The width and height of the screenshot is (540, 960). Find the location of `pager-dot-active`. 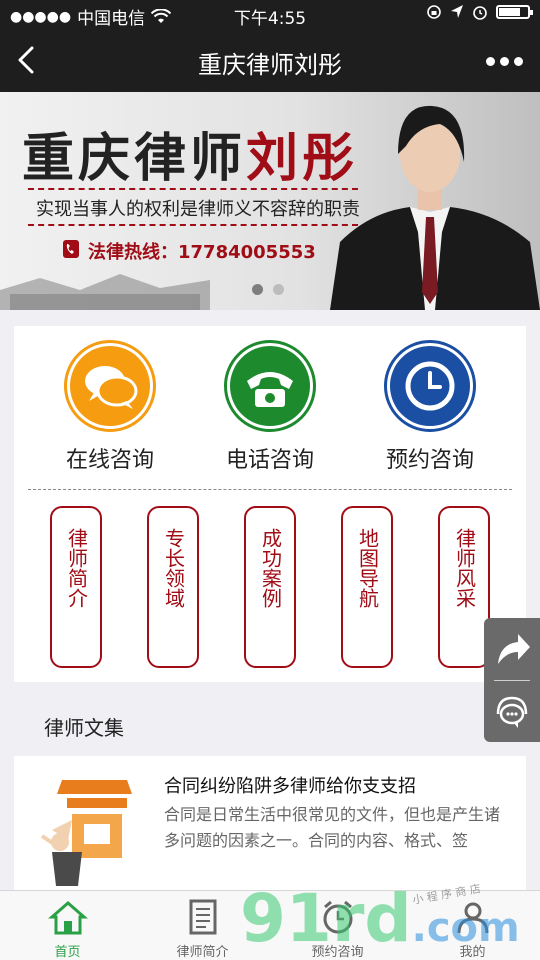

pager-dot-active is located at coordinates (257, 289).